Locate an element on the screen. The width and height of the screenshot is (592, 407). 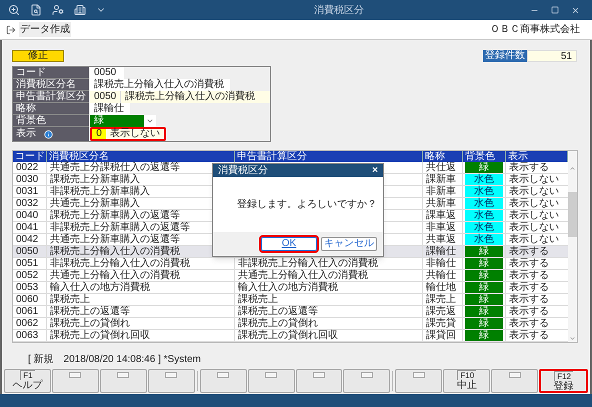
table-cell: 0061 is located at coordinates (30, 311).